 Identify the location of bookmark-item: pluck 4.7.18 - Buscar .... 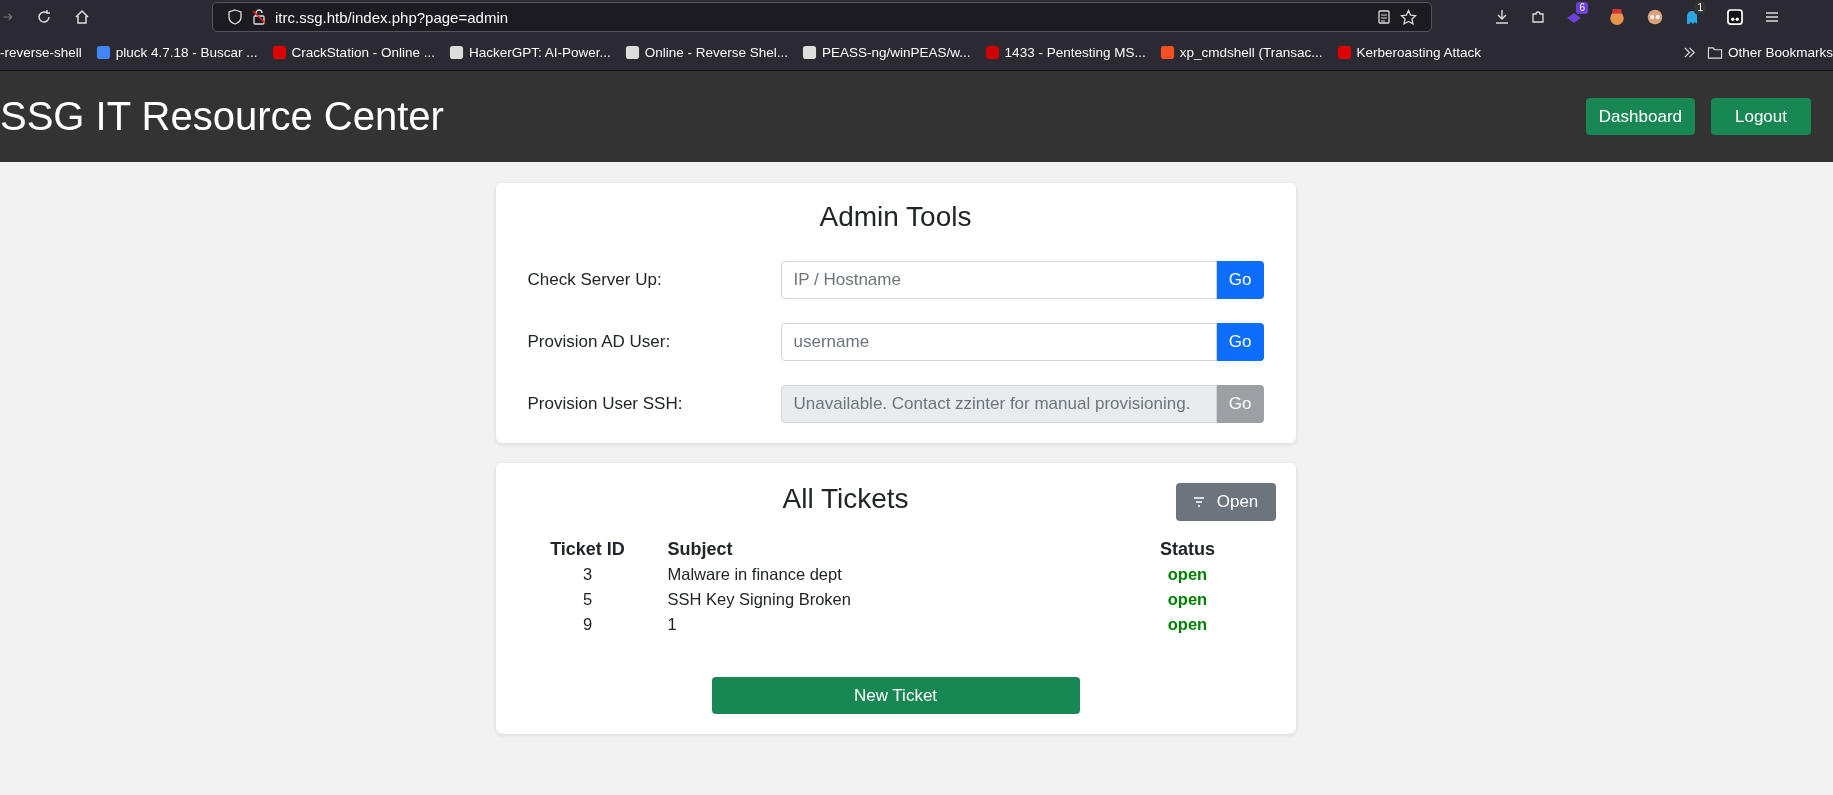
(176, 52).